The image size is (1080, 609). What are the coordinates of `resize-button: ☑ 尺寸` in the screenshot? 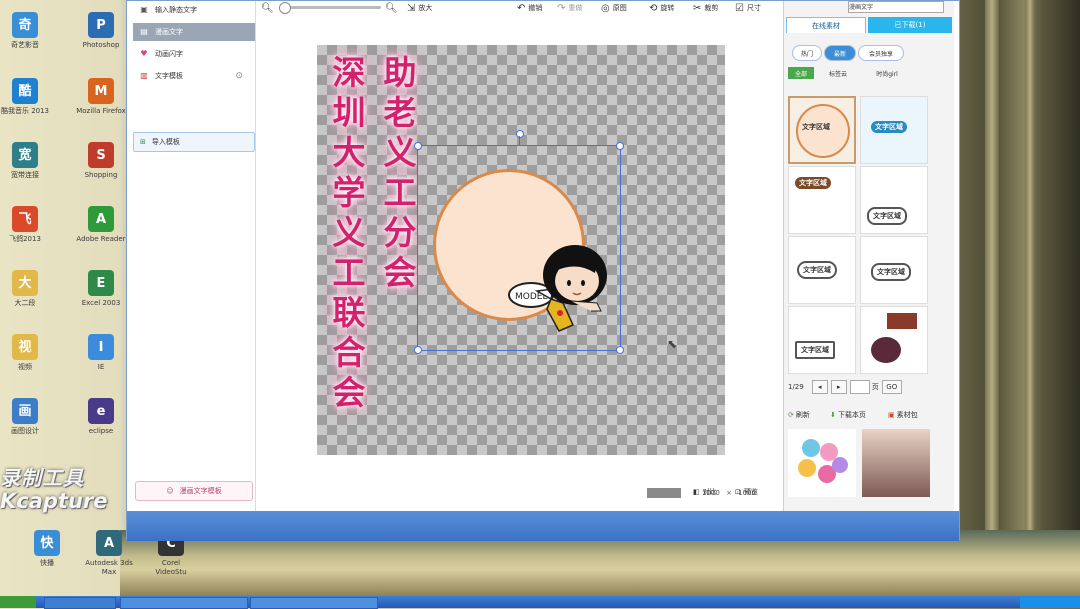 It's located at (748, 8).